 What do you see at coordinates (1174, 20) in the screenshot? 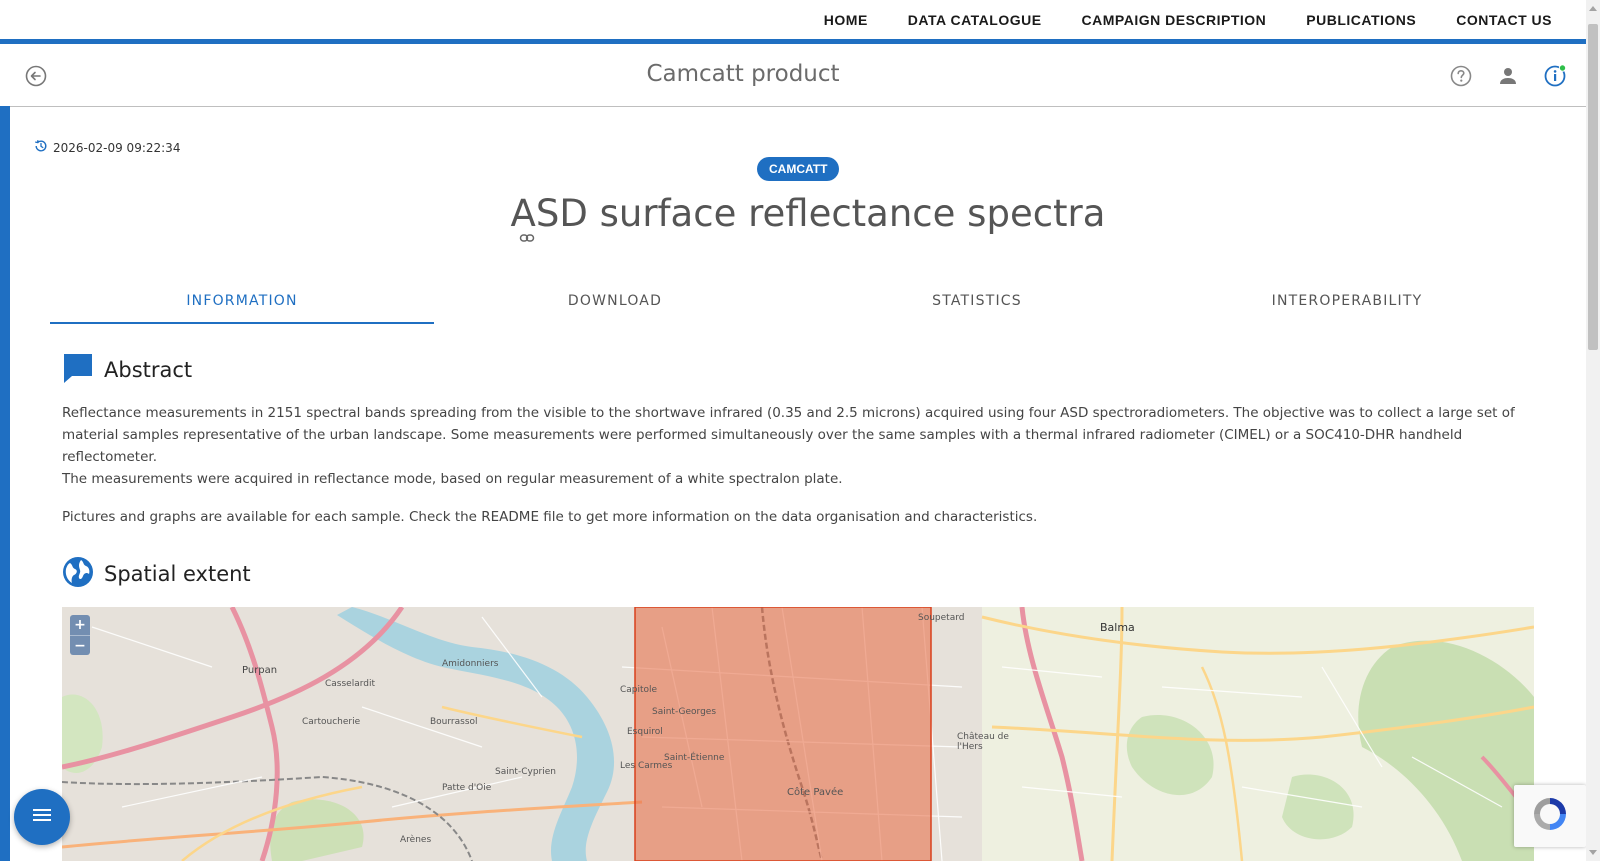
I see `nav-campaign-description: CAMPAIGN DESCRIPTION` at bounding box center [1174, 20].